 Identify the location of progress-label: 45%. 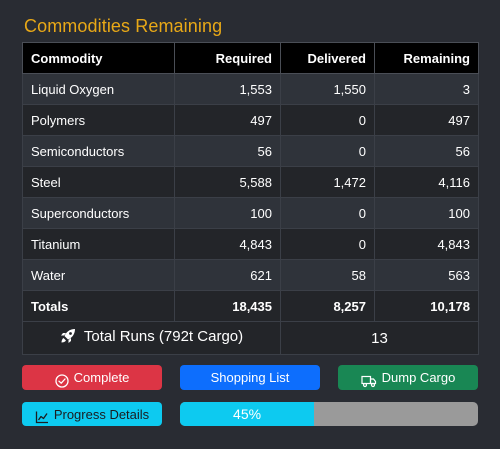
(247, 414).